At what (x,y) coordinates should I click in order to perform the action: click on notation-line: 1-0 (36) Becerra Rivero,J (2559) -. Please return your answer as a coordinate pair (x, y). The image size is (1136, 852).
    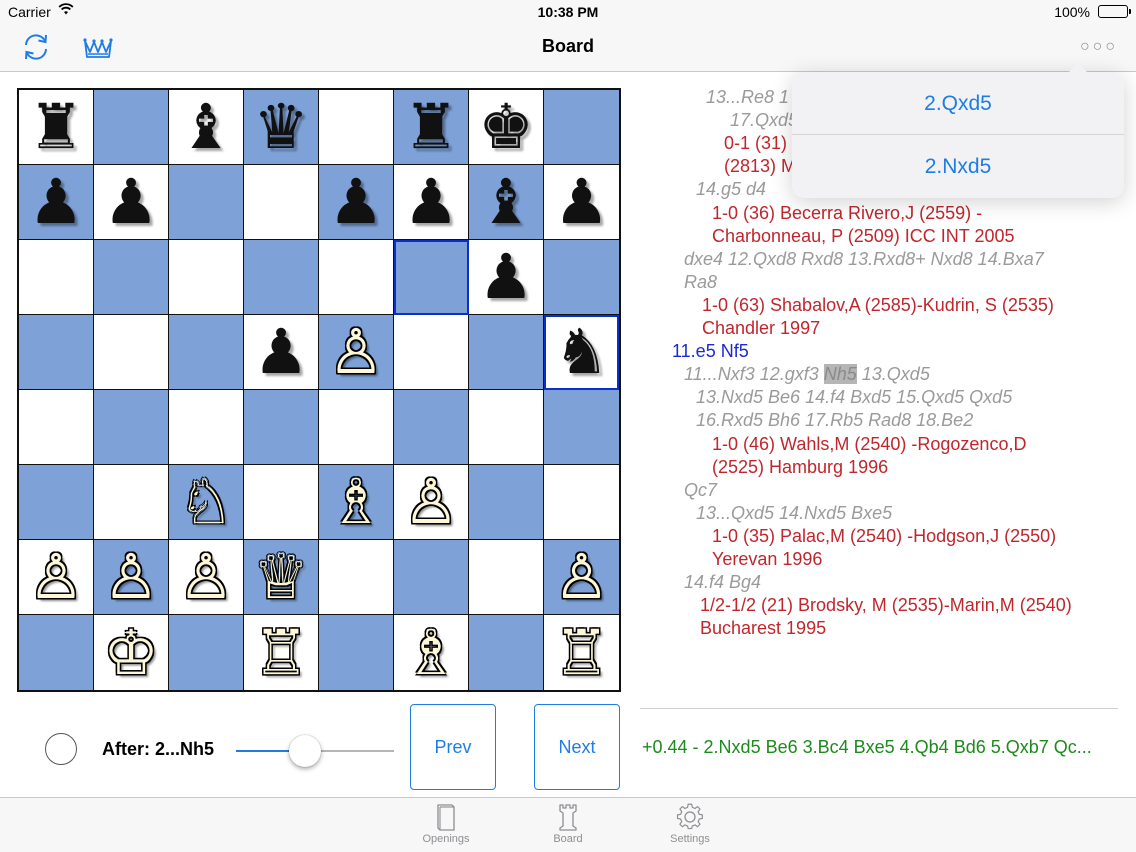
    Looking at the image, I should click on (847, 213).